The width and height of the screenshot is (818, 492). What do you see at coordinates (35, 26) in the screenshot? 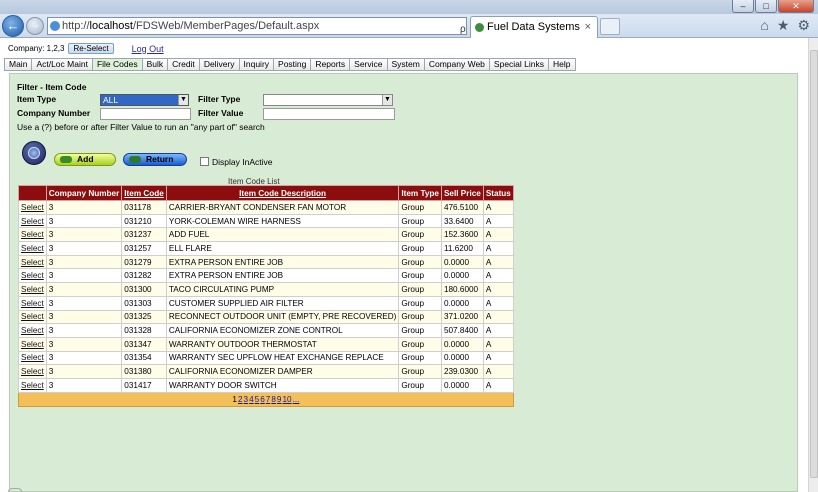
I see `forward-button: →` at bounding box center [35, 26].